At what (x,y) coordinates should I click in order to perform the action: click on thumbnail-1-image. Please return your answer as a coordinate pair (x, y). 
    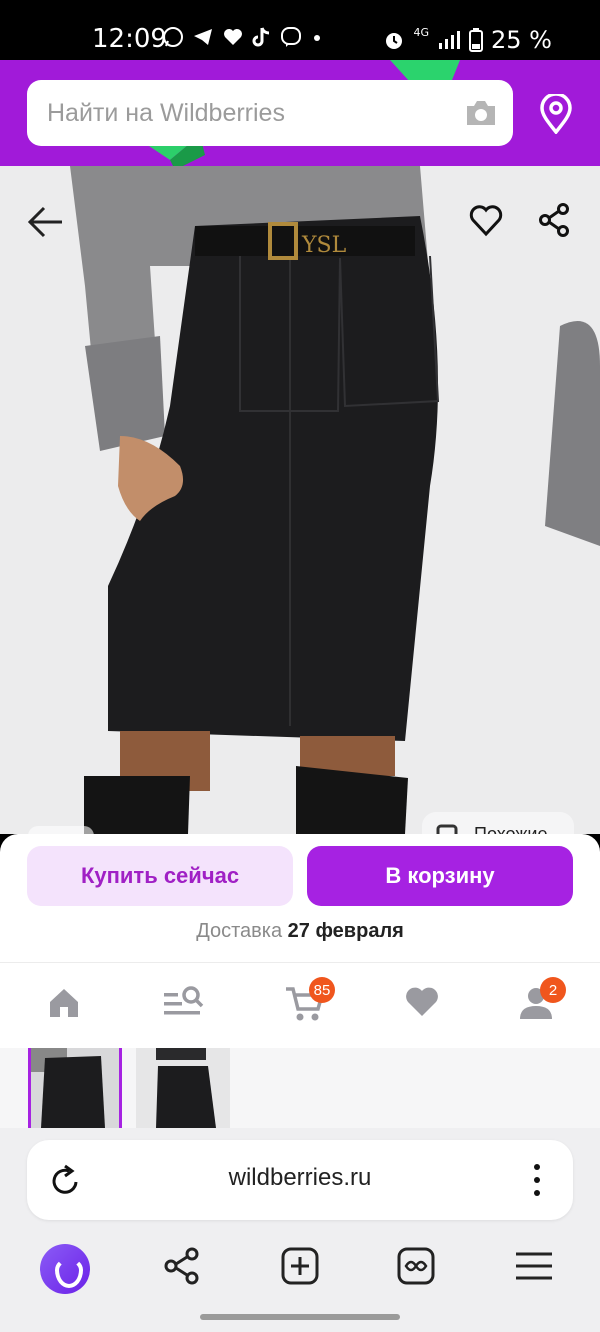
    Looking at the image, I should click on (75, 1088).